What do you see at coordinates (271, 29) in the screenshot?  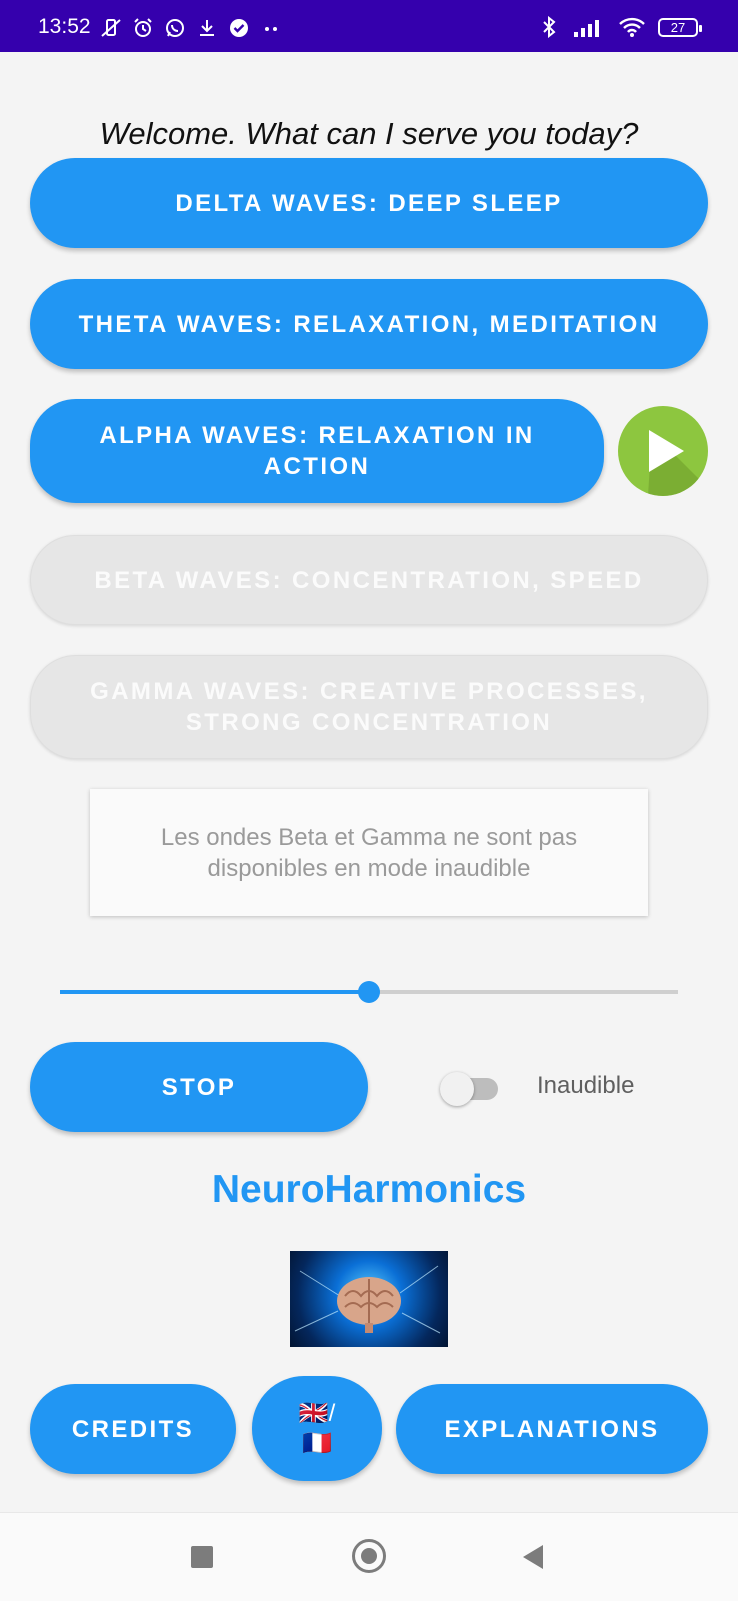 I see `more-dots-icon` at bounding box center [271, 29].